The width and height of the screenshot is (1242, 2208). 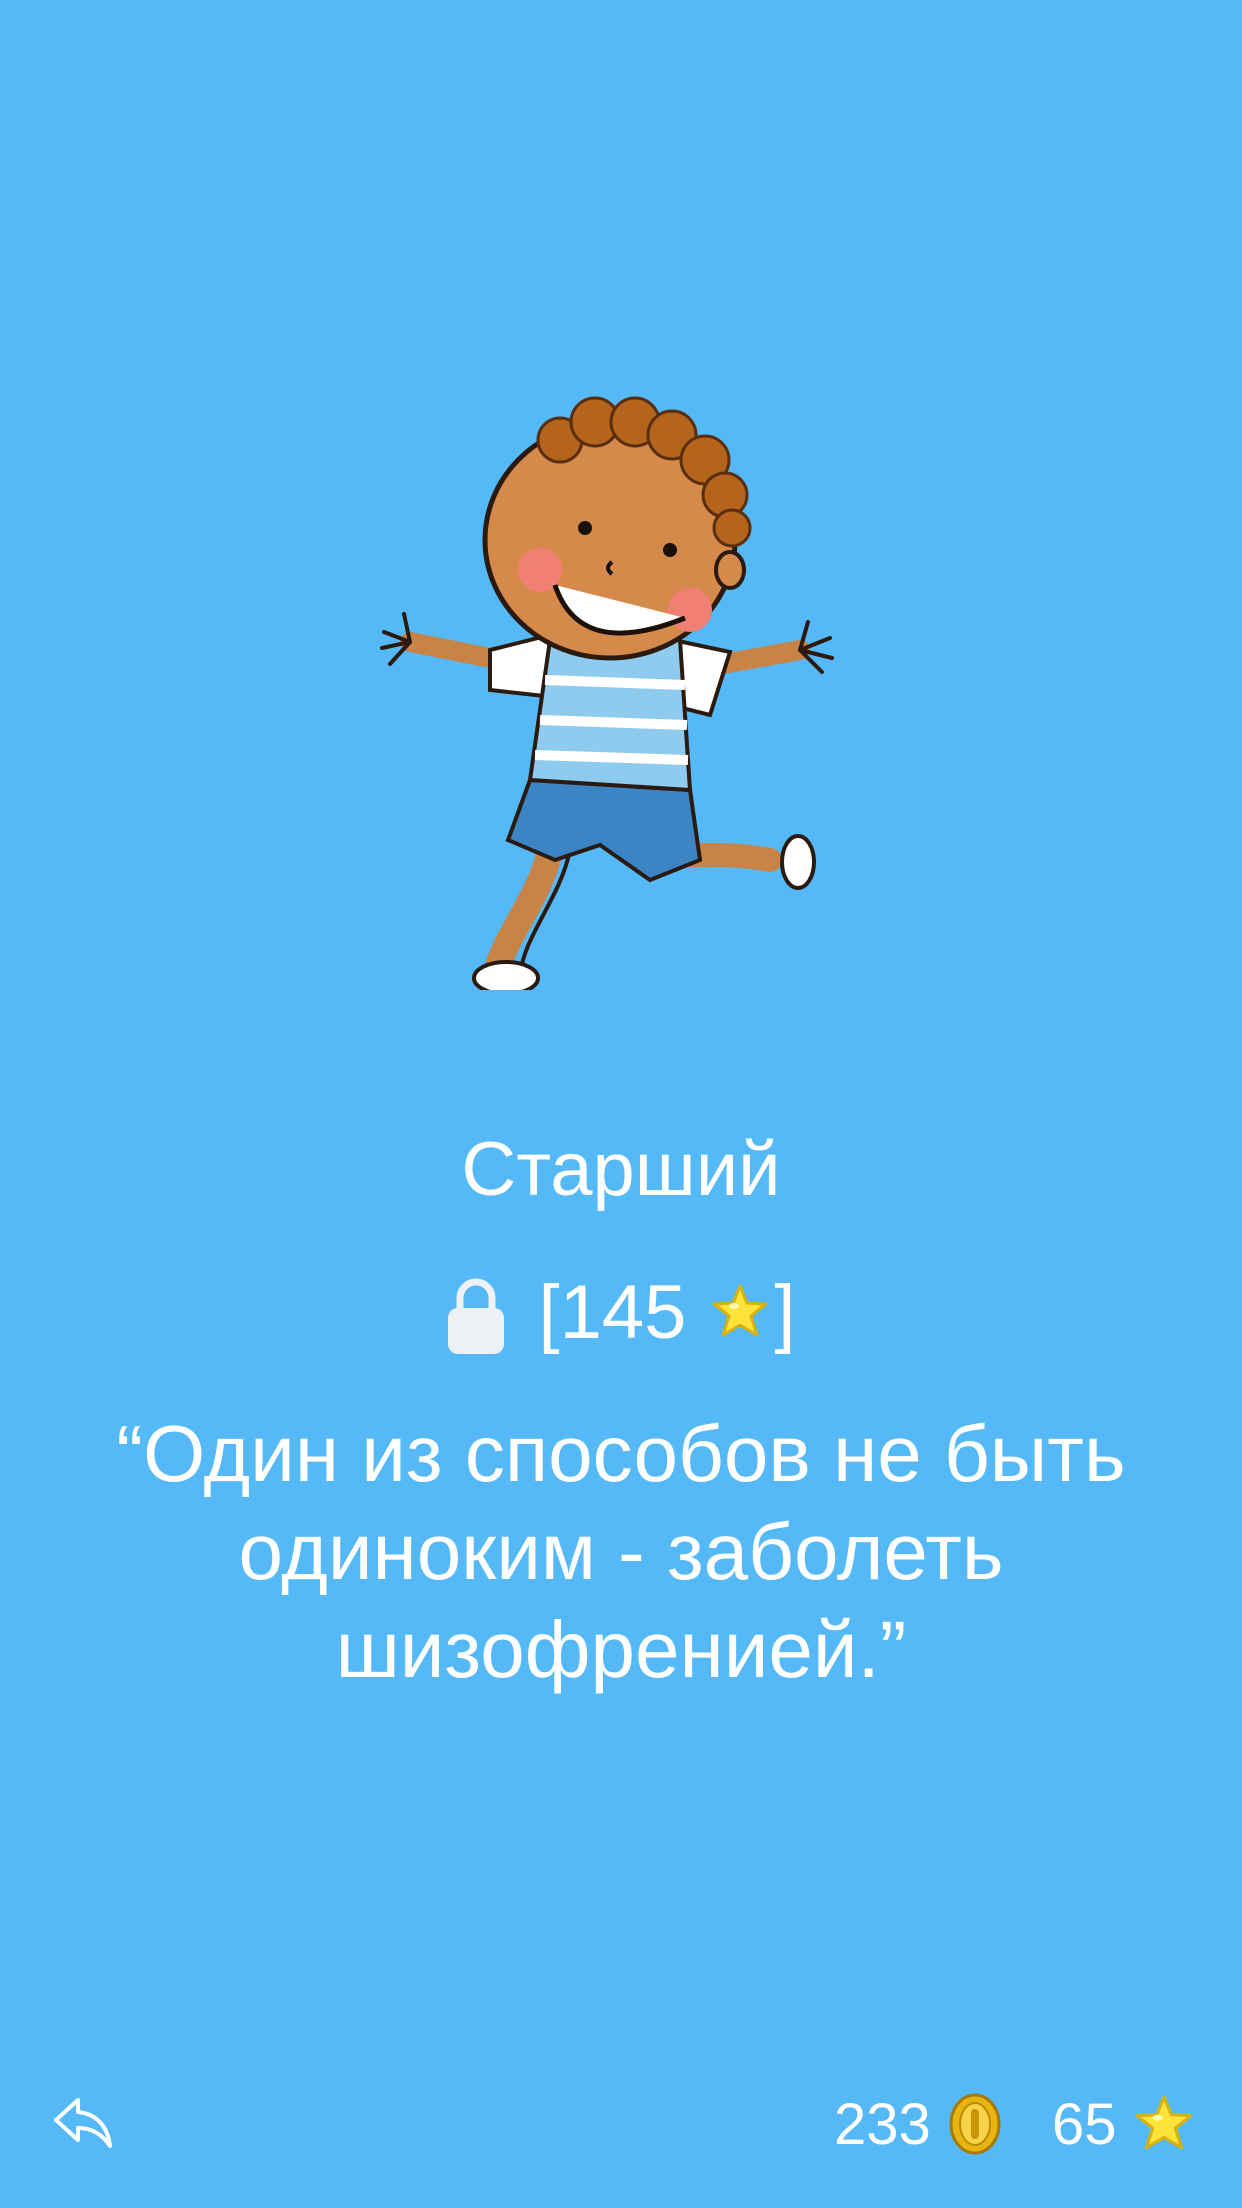 I want to click on star-icon, so click(x=740, y=1310).